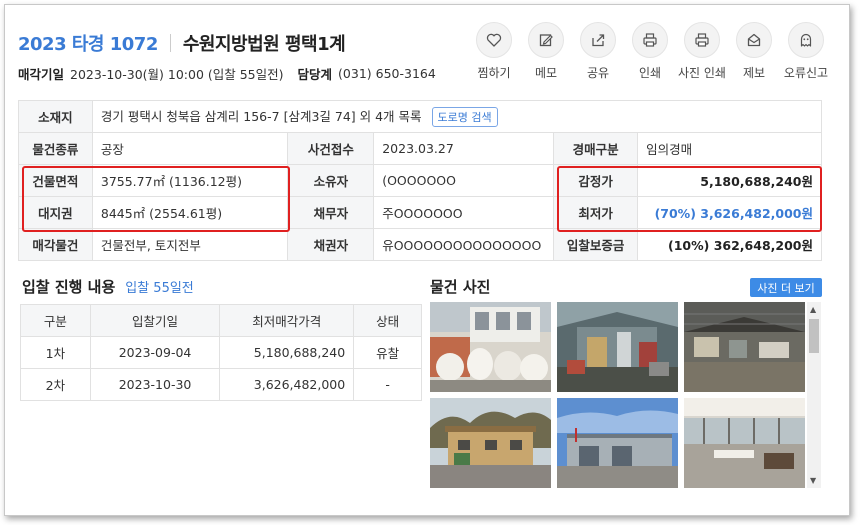 This screenshot has height=525, width=860. Describe the element at coordinates (190, 180) in the screenshot. I see `building-area-value: 3755.77㎡ (1136.12평)` at that location.